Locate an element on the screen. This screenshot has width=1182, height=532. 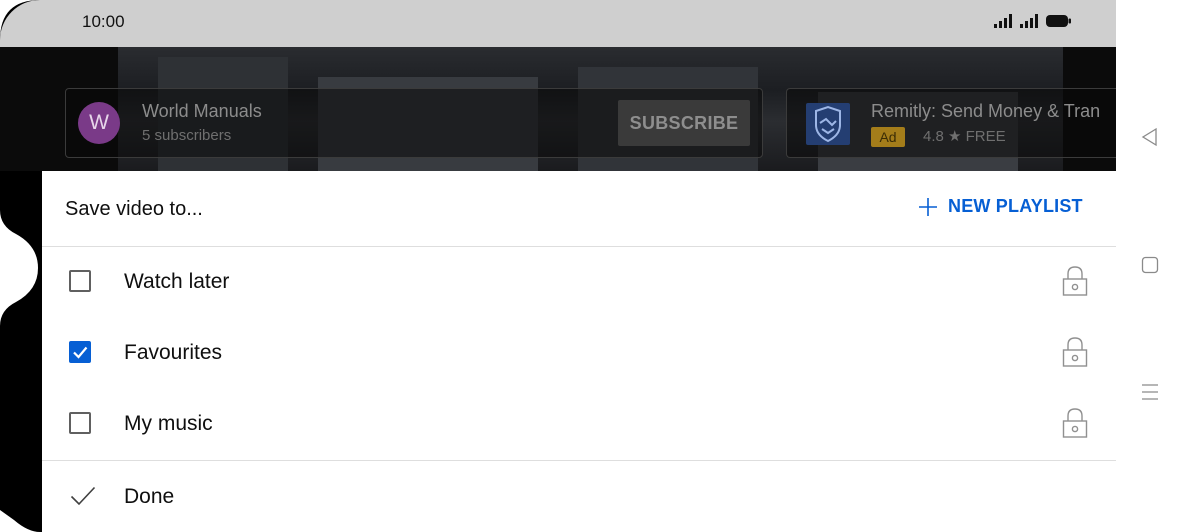
avatar: W is located at coordinates (99, 123).